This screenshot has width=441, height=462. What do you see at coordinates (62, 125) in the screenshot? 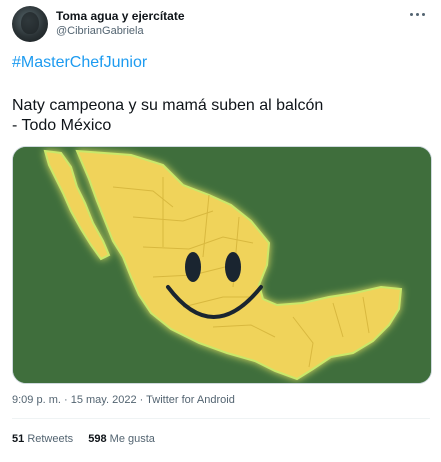
I see `tweet-text-line-2: - Todo México` at bounding box center [62, 125].